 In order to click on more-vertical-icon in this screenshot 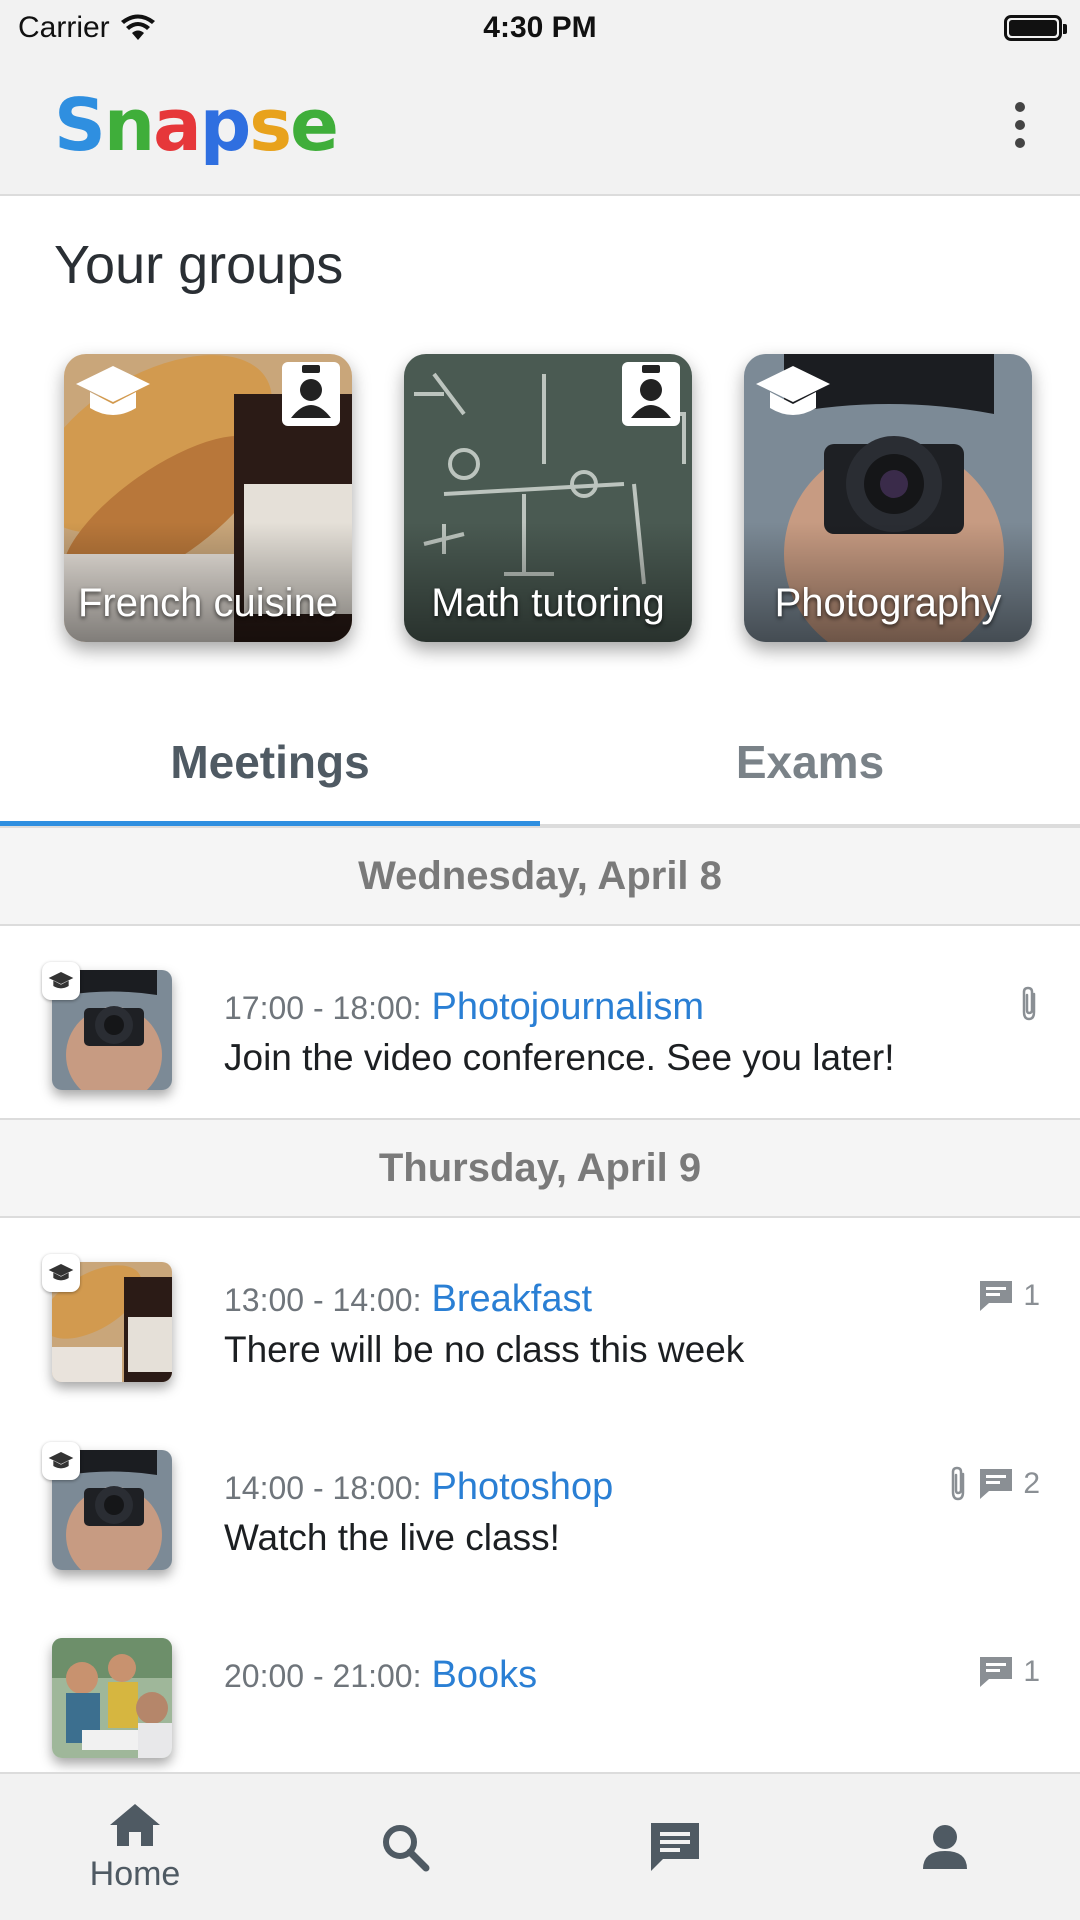, I will do `click(1020, 125)`.